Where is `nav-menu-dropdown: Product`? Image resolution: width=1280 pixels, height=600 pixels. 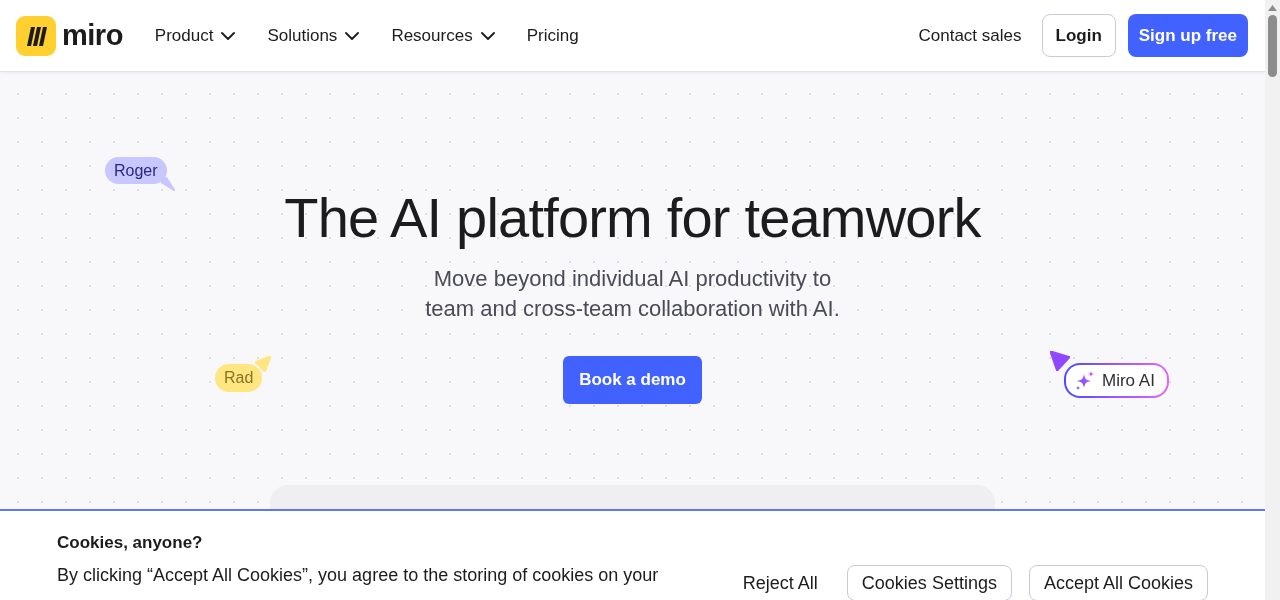 nav-menu-dropdown: Product is located at coordinates (195, 35).